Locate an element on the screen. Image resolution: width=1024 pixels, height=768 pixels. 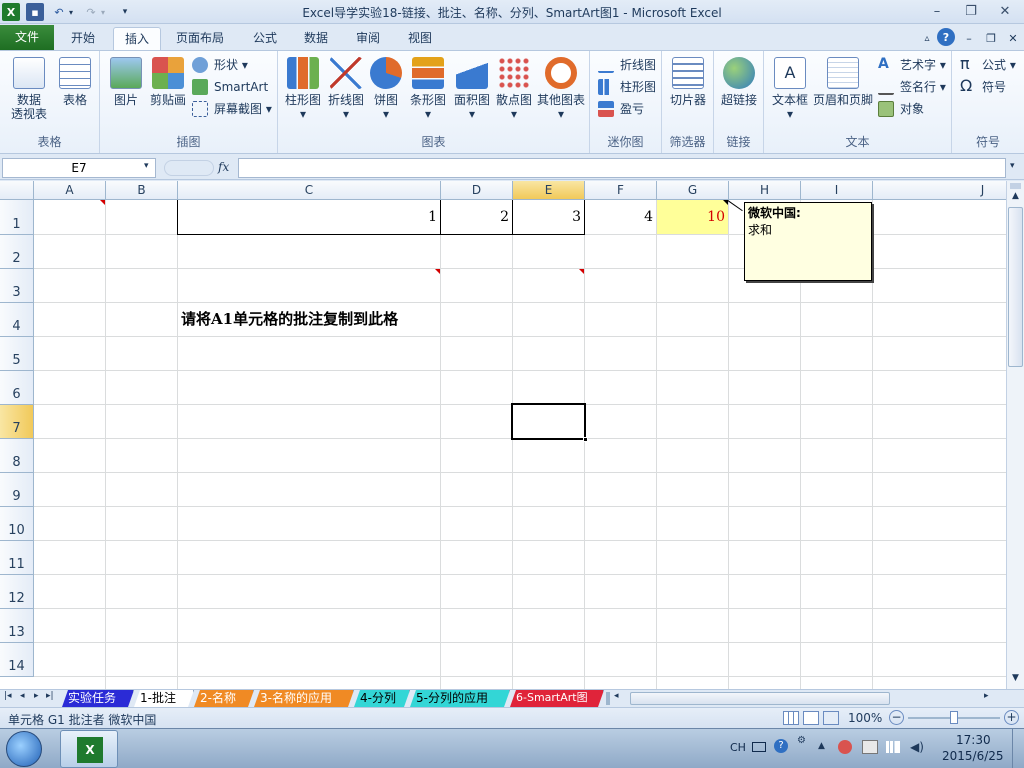
page-layout-view-icon is located at coordinates (811, 718).